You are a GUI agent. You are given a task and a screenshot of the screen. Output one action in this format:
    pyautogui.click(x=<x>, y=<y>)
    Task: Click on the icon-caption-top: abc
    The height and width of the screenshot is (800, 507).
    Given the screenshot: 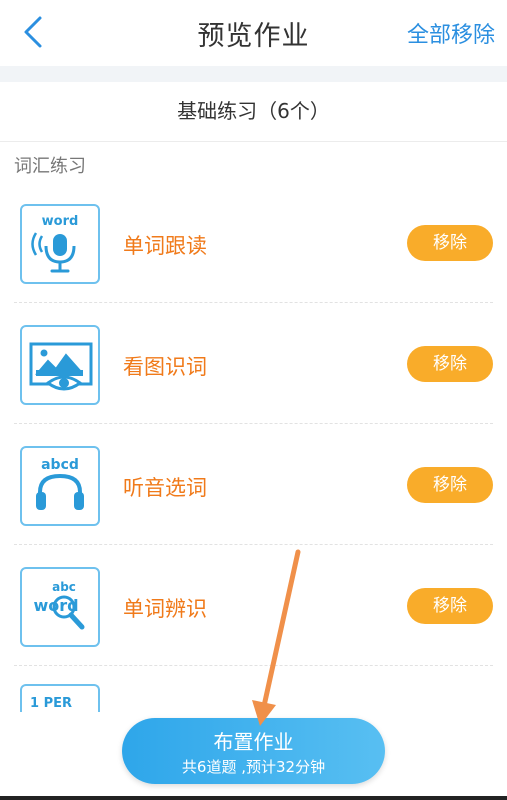 What is the action you would take?
    pyautogui.click(x=64, y=587)
    